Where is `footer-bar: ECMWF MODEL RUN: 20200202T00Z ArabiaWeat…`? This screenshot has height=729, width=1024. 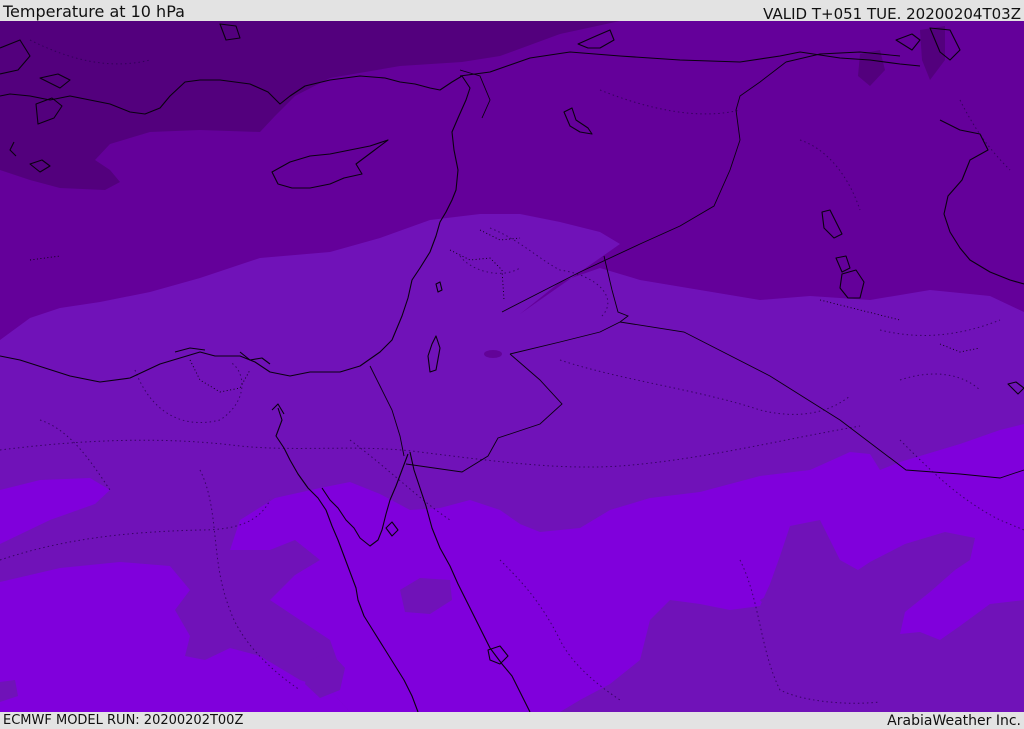 footer-bar: ECMWF MODEL RUN: 20200202T00Z ArabiaWeat… is located at coordinates (512, 720).